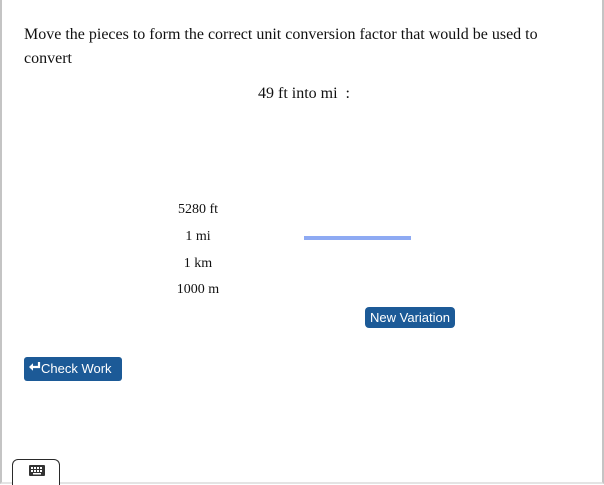  Describe the element at coordinates (198, 237) in the screenshot. I see `draggable-piece-1-mi: 1 mi` at that location.